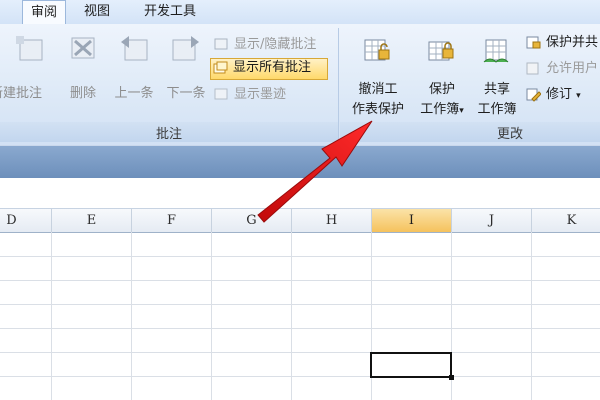 The width and height of the screenshot is (600, 400). What do you see at coordinates (134, 67) in the screenshot?
I see `previous-comment-button: 上一条` at bounding box center [134, 67].